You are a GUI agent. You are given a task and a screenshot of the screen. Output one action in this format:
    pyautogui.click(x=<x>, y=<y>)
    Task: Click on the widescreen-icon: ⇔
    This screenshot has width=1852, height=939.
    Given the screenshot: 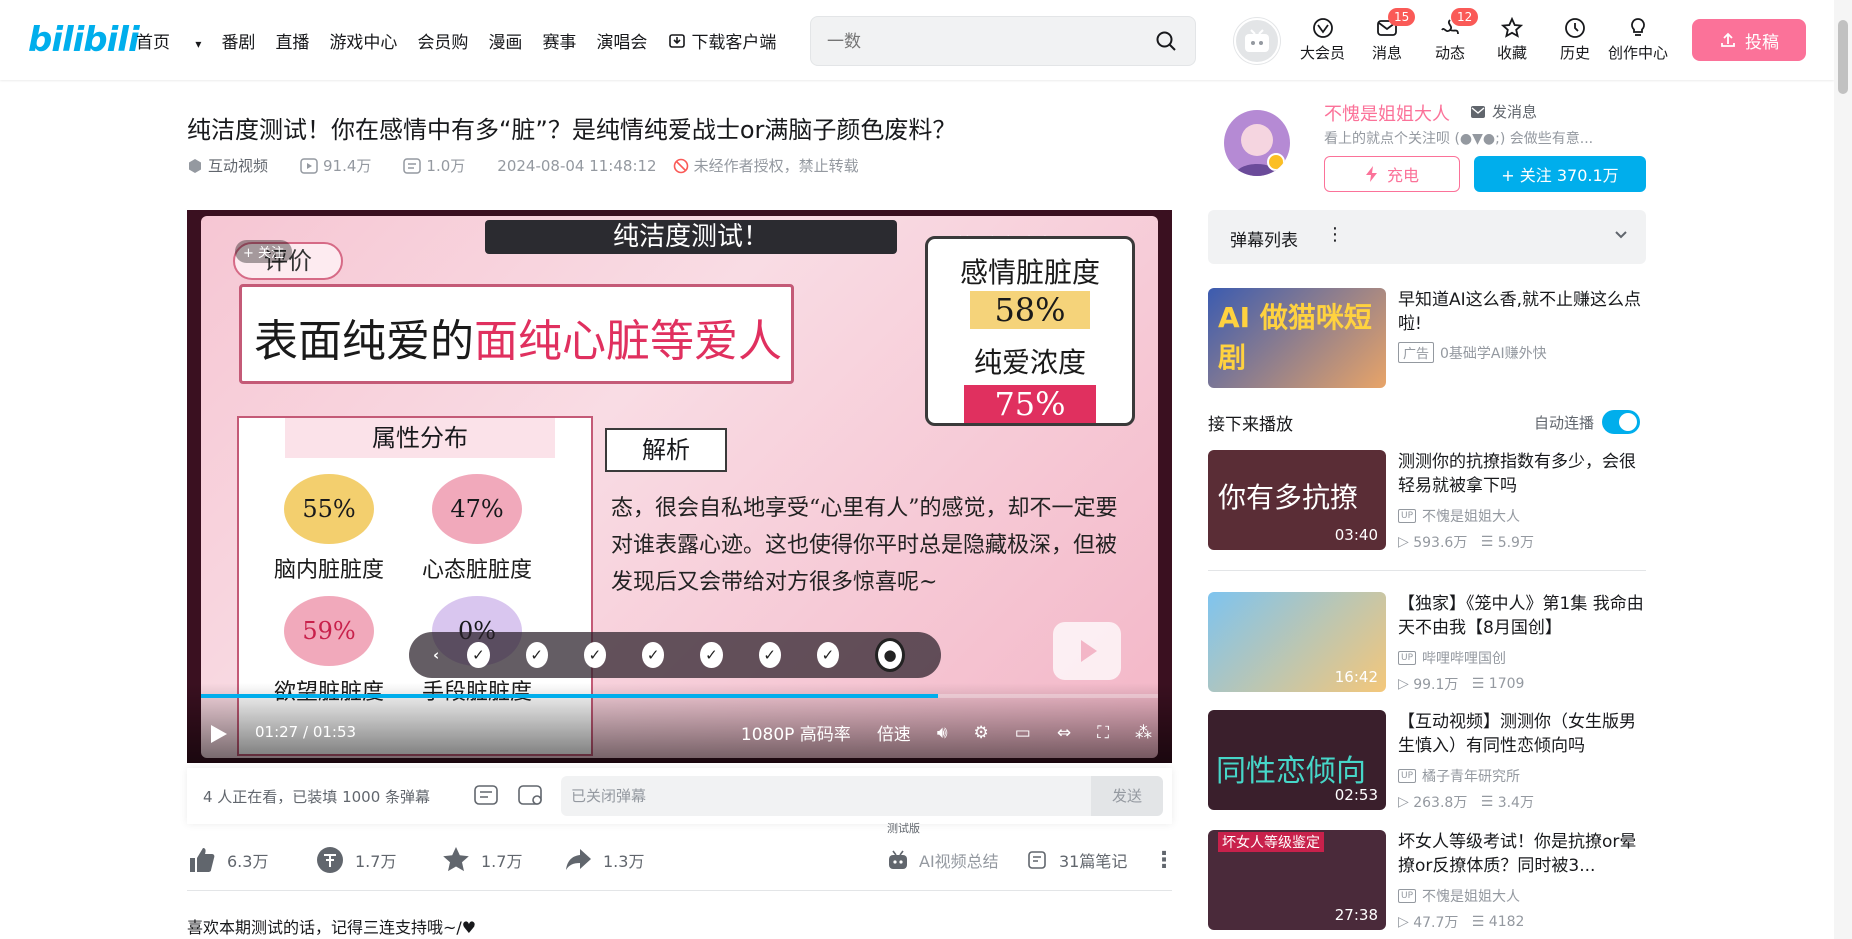 What is the action you would take?
    pyautogui.click(x=1064, y=733)
    